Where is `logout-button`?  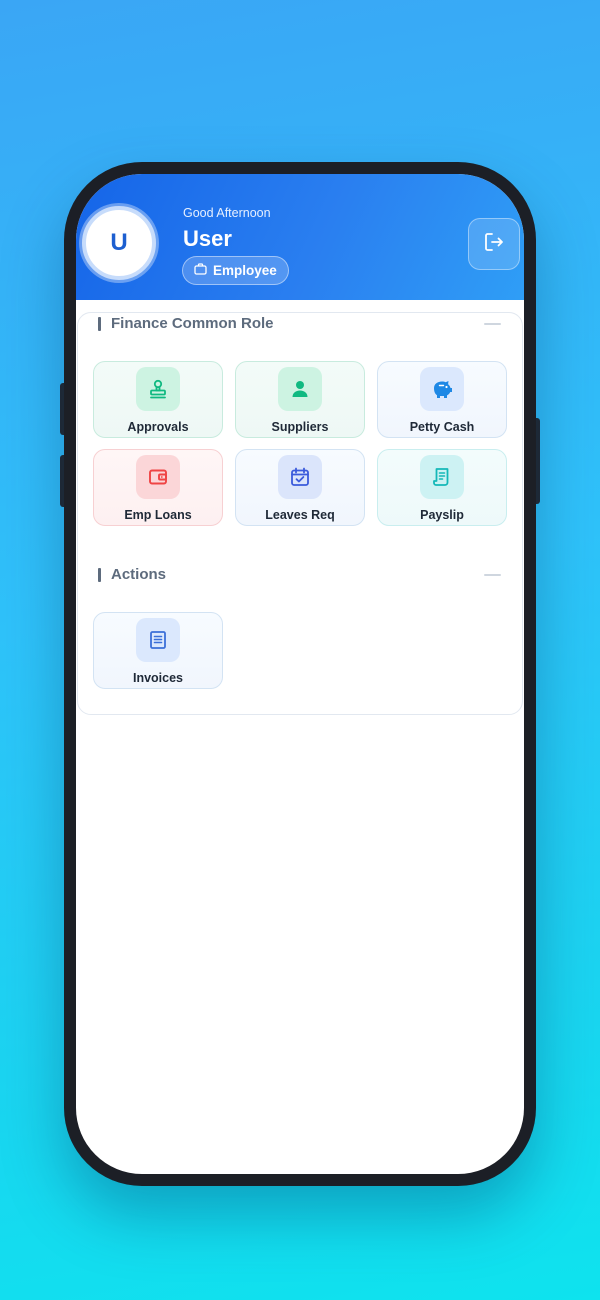
logout-button is located at coordinates (494, 244).